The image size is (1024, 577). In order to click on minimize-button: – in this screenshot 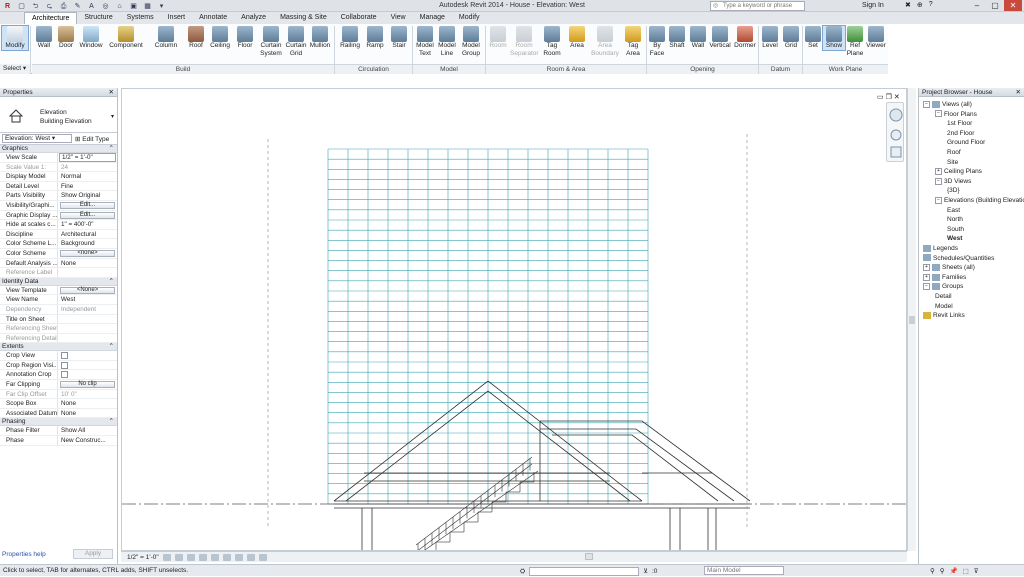, I will do `click(977, 5)`.